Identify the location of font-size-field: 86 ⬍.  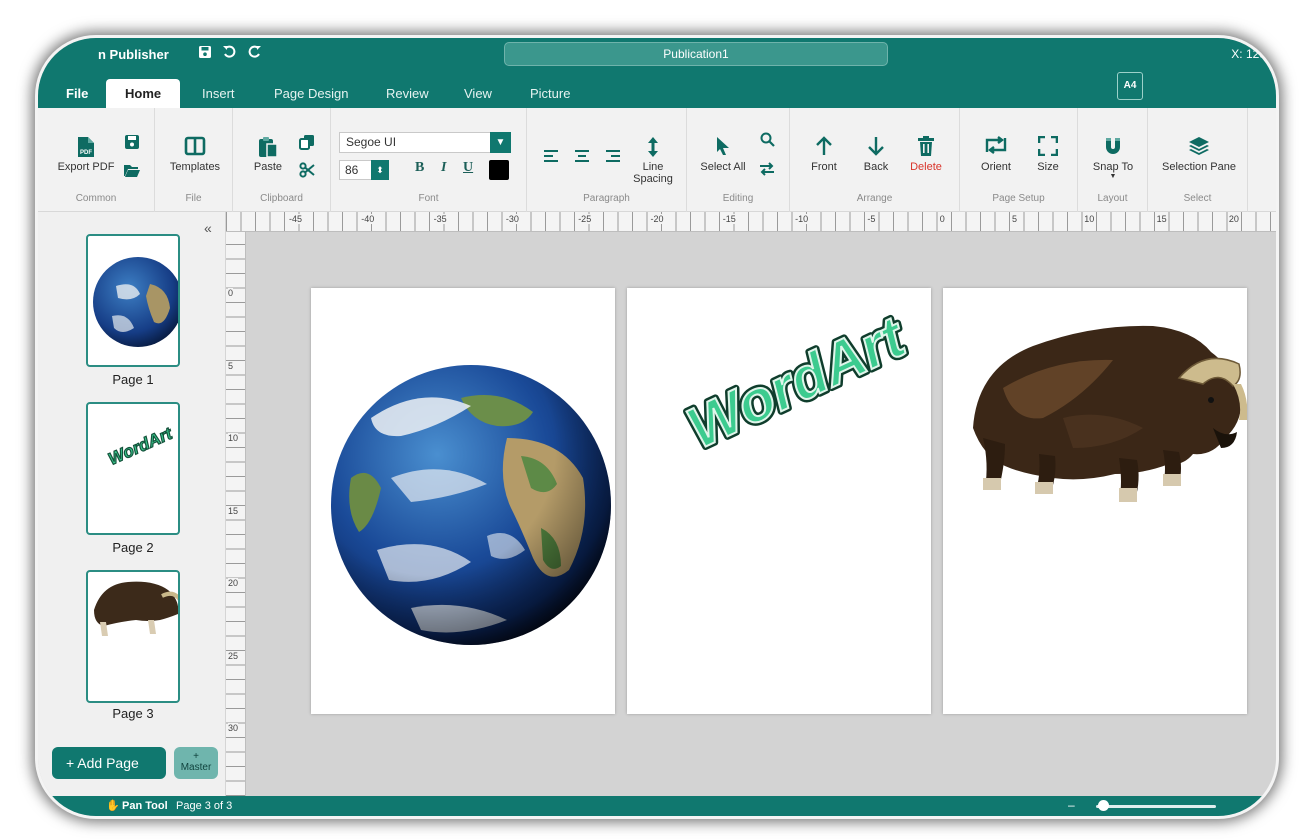
(364, 170).